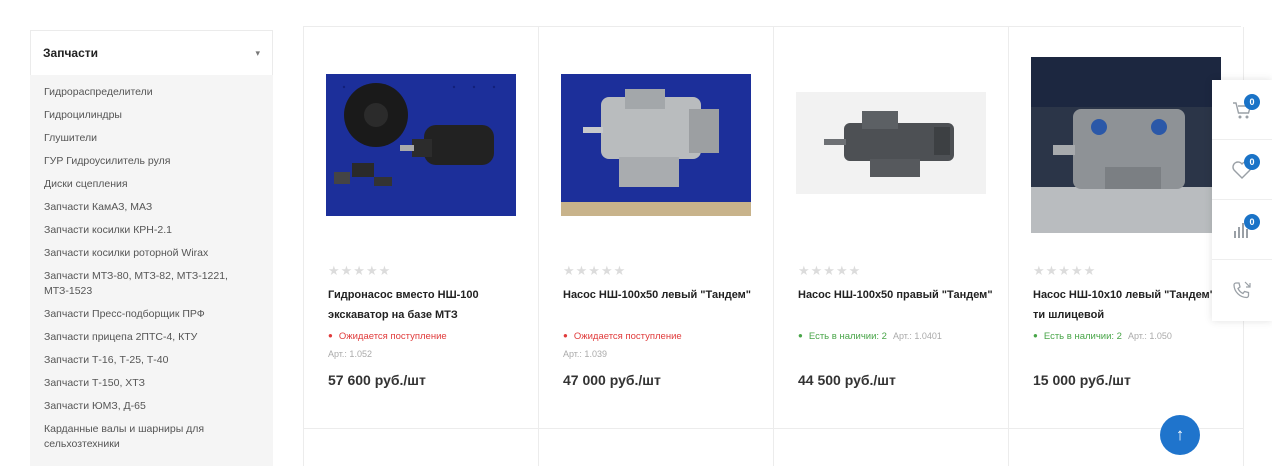 This screenshot has width=1272, height=466. What do you see at coordinates (151, 52) in the screenshot?
I see `sidebar-header: Запчасти ▾` at bounding box center [151, 52].